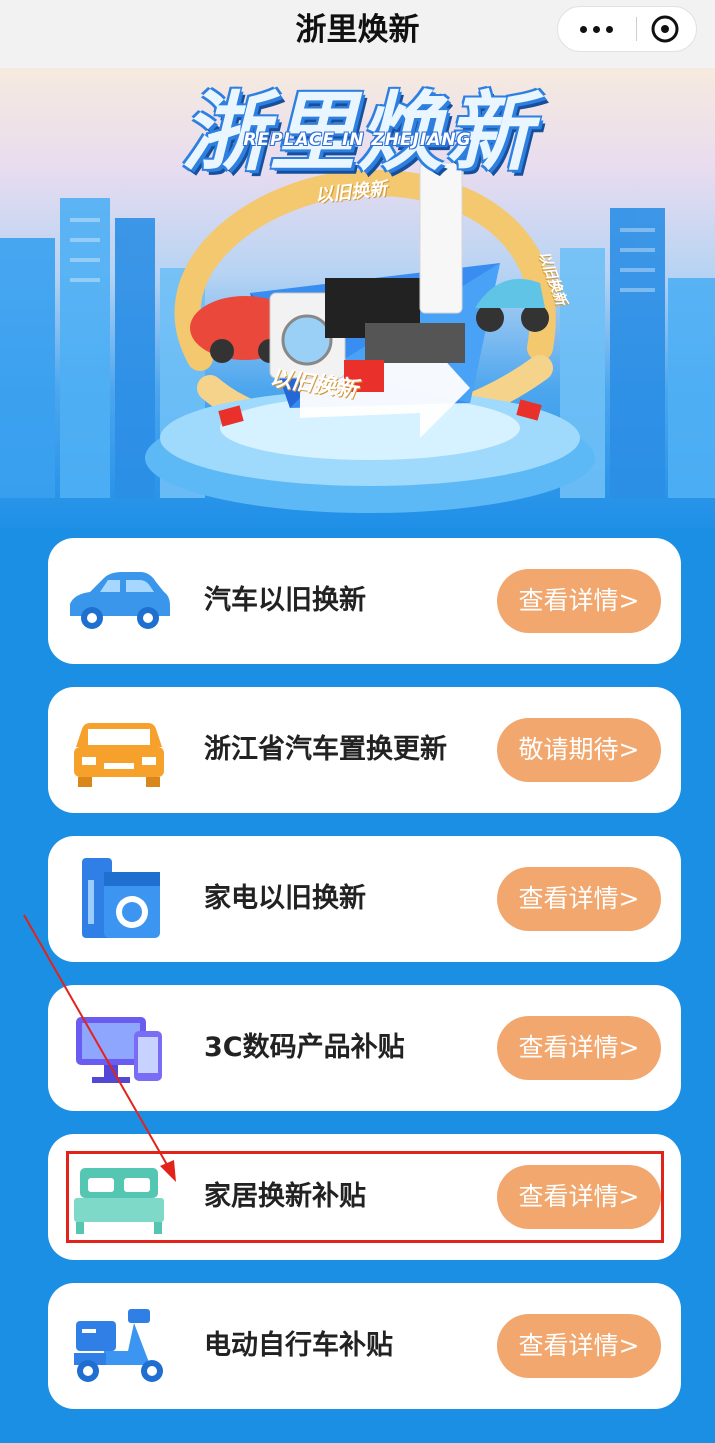  I want to click on card-label: 3C数码产品补贴, so click(304, 1047).